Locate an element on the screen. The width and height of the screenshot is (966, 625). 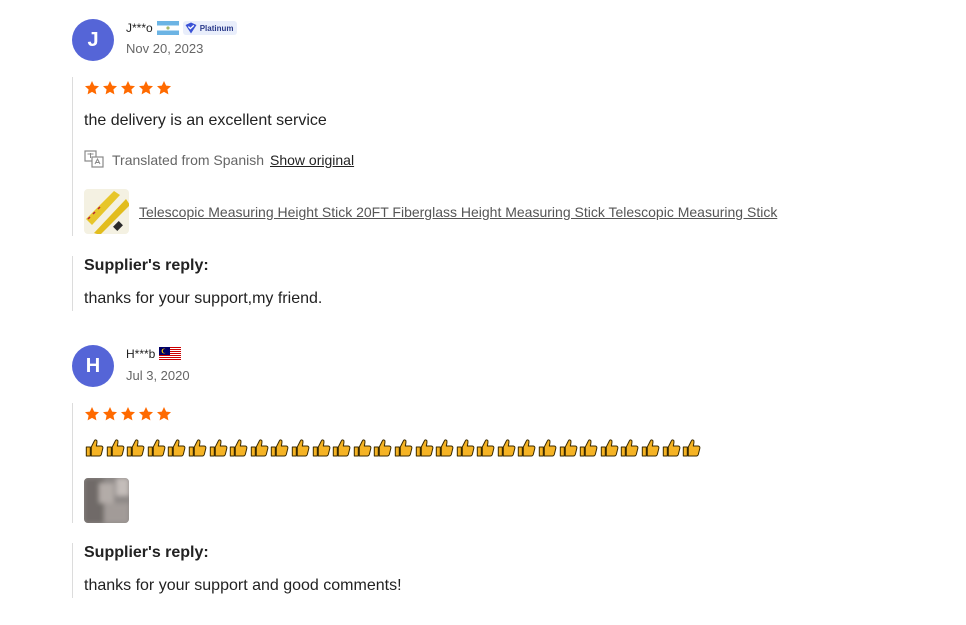
product-image is located at coordinates (106, 211).